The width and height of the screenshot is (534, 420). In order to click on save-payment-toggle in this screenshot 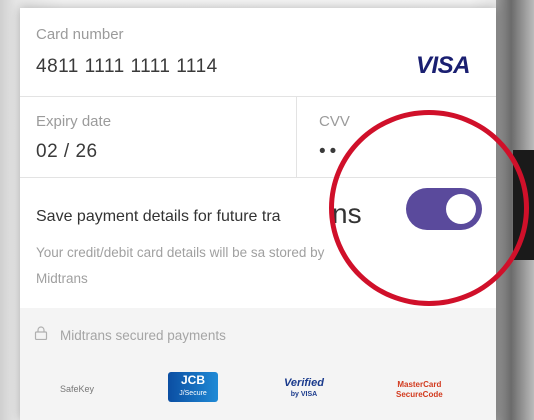, I will do `click(444, 209)`.